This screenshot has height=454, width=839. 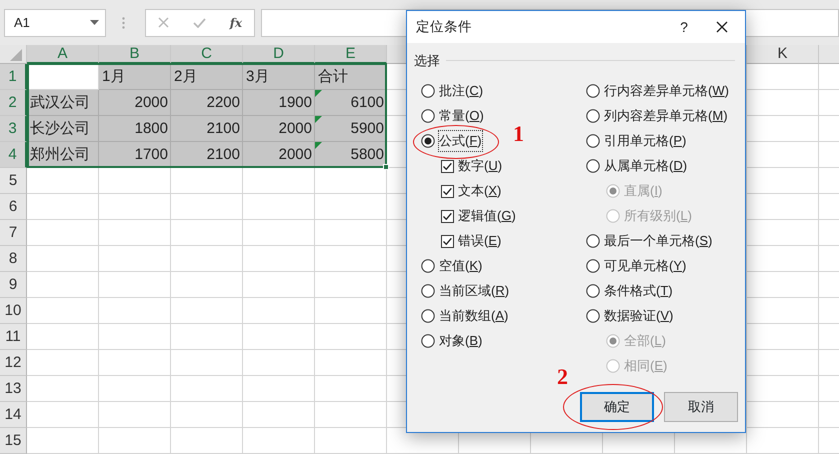 I want to click on table-cell: 2200, so click(x=207, y=103).